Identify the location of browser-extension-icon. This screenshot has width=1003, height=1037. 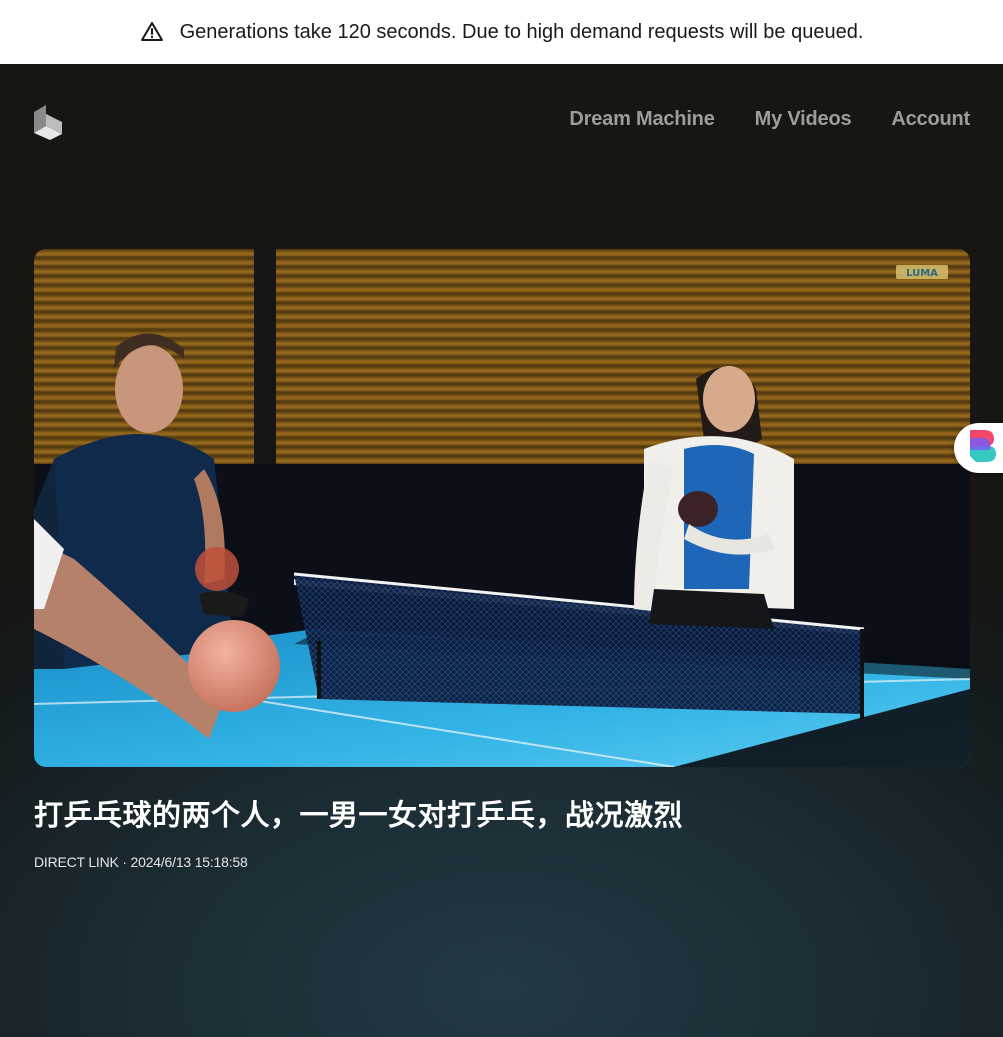
(982, 448).